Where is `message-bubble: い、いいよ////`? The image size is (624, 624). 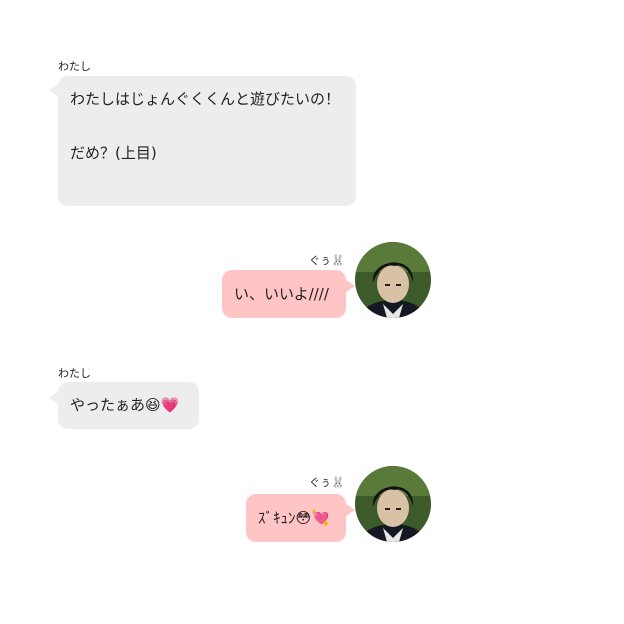
message-bubble: い、いいよ//// is located at coordinates (284, 294).